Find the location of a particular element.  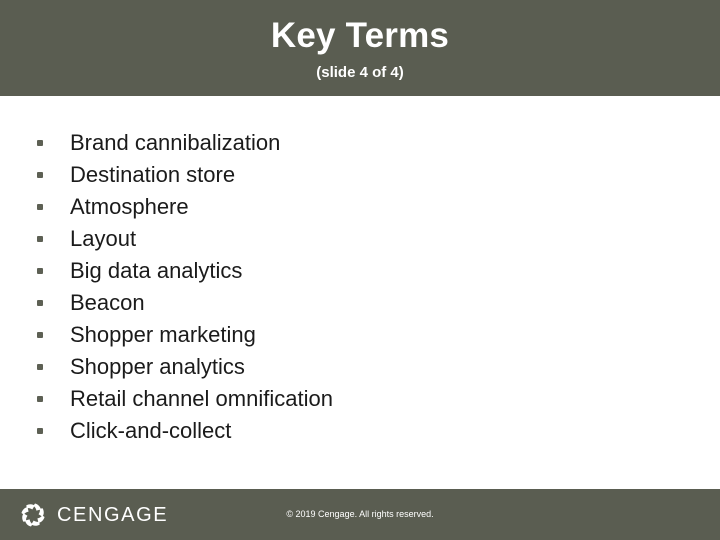

page-title: Key Terms is located at coordinates (360, 35).